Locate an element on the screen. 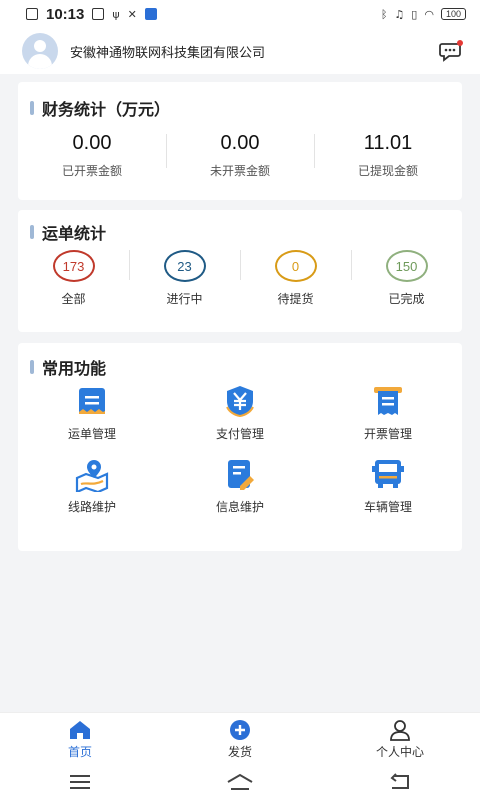  waybill-label: 已完成 is located at coordinates (406, 299).